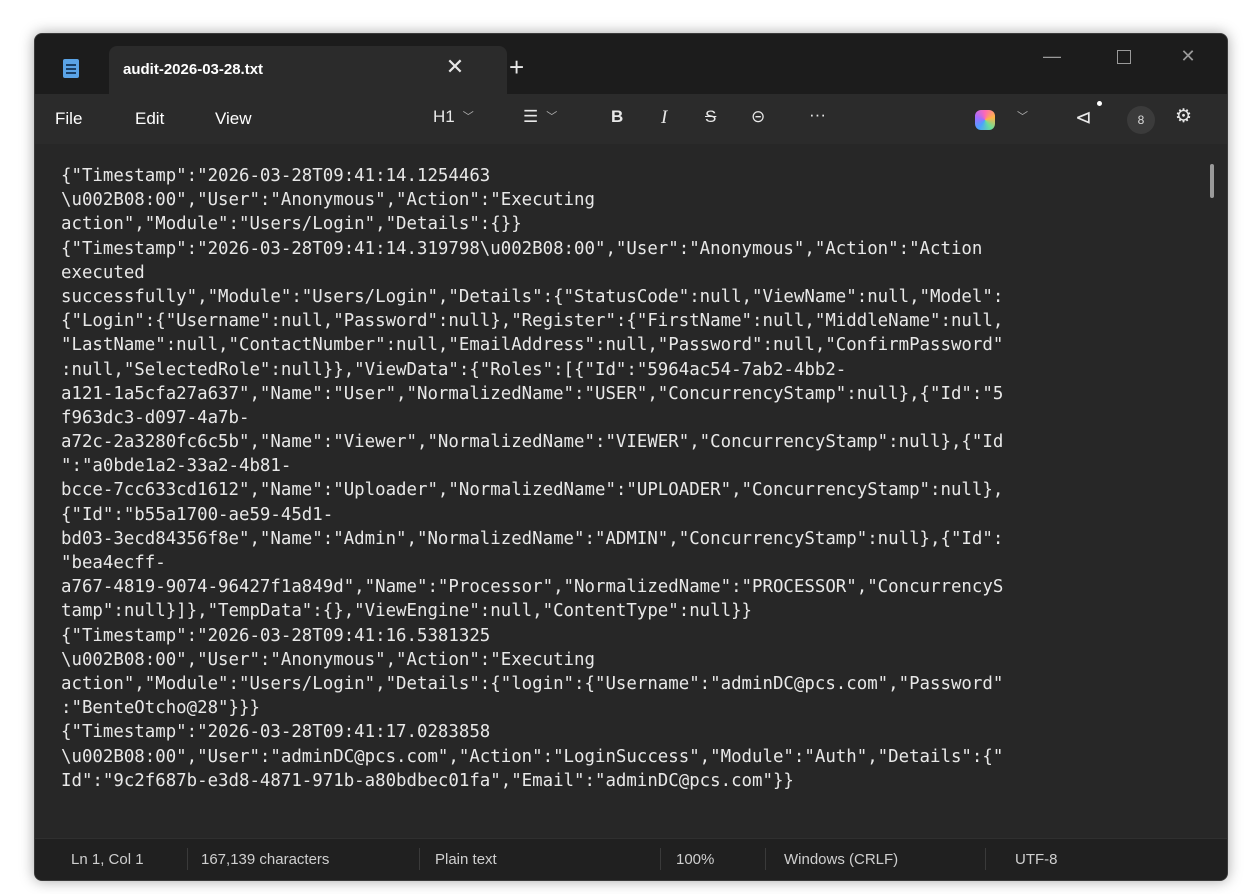 The width and height of the screenshot is (1249, 894). I want to click on menu-view: View, so click(233, 119).